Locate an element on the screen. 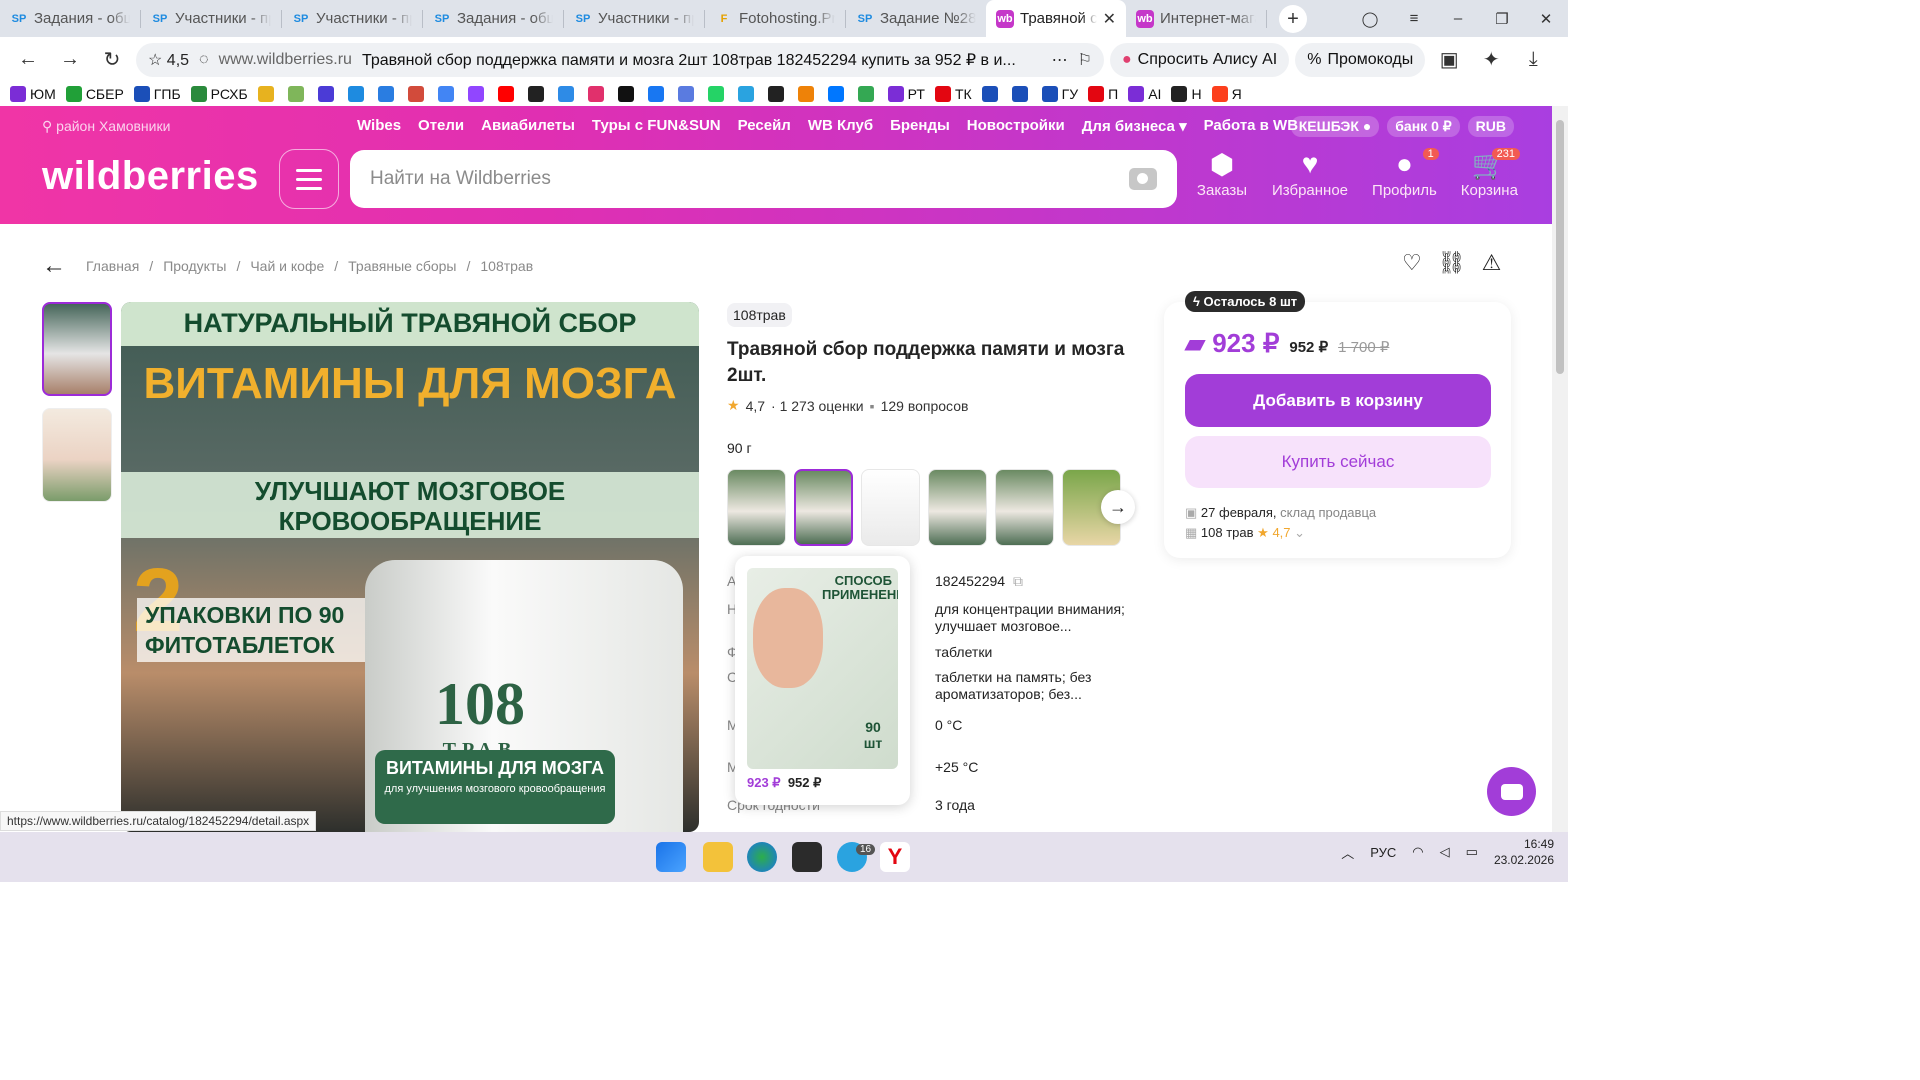 The width and height of the screenshot is (1920, 1080). app-h-icon is located at coordinates (807, 857).